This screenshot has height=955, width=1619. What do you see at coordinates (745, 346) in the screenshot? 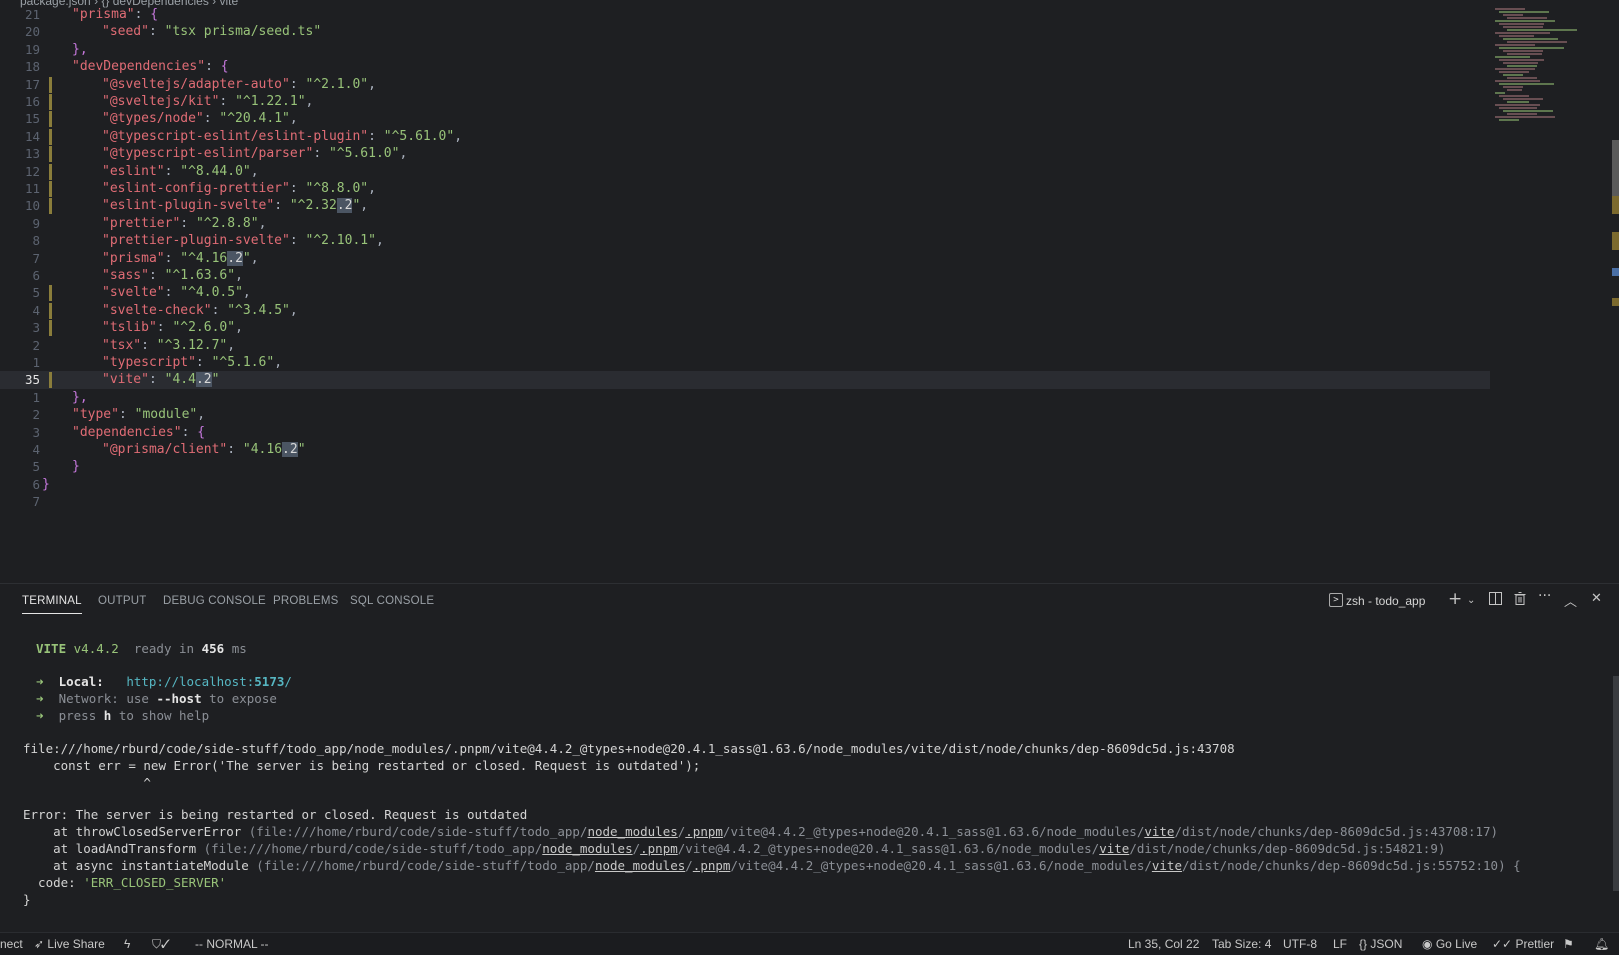
I see `code-line: 2 "tsx": "^3.12.7",` at bounding box center [745, 346].